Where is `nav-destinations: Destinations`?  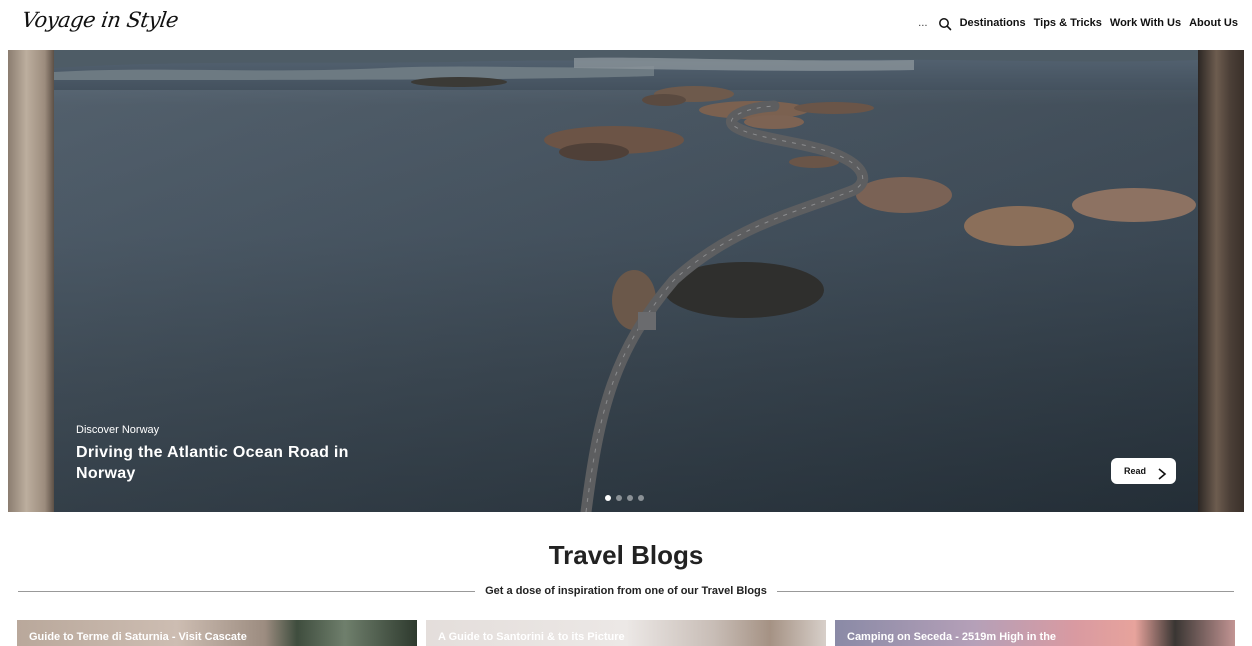
nav-destinations: Destinations is located at coordinates (993, 23).